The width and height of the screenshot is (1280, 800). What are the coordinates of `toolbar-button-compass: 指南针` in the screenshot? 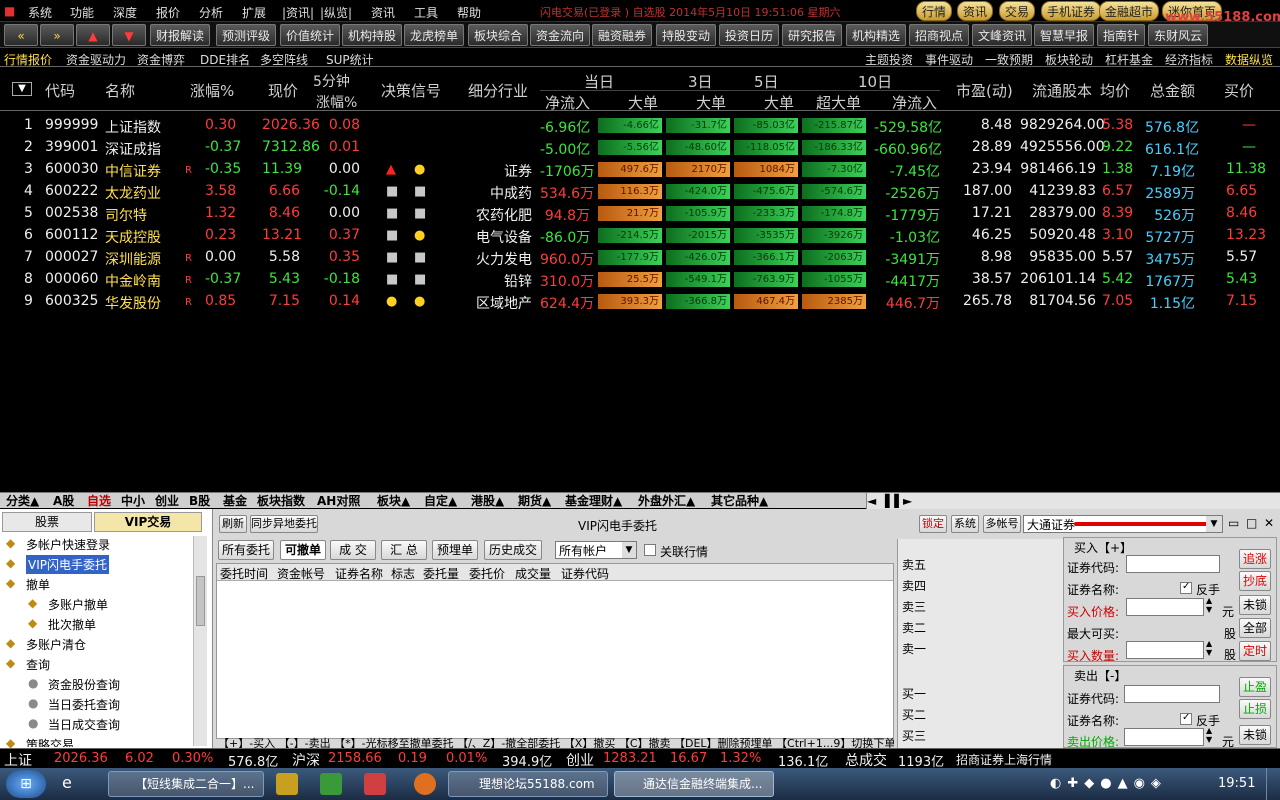 It's located at (1121, 35).